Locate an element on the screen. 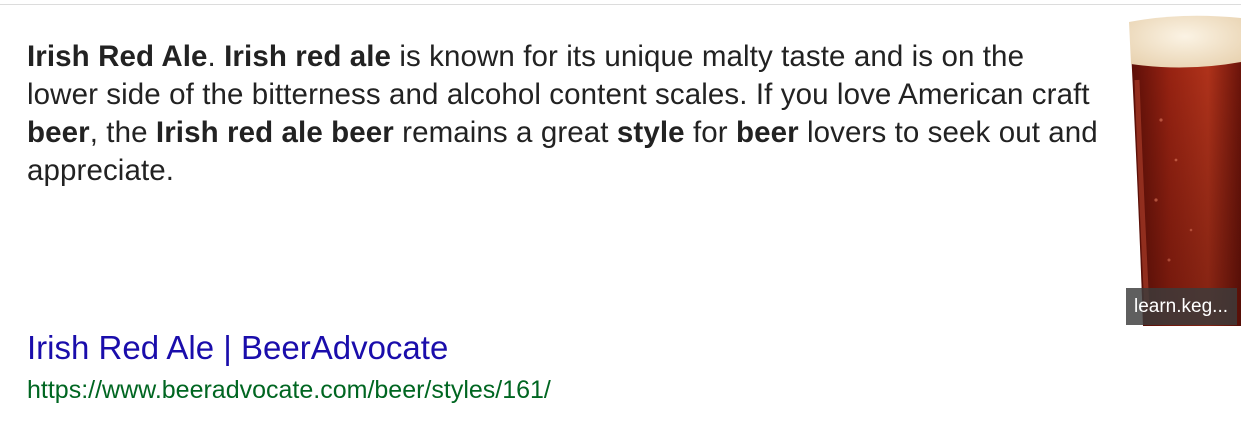 The image size is (1241, 435). beer-glass-image is located at coordinates (1181, 168).